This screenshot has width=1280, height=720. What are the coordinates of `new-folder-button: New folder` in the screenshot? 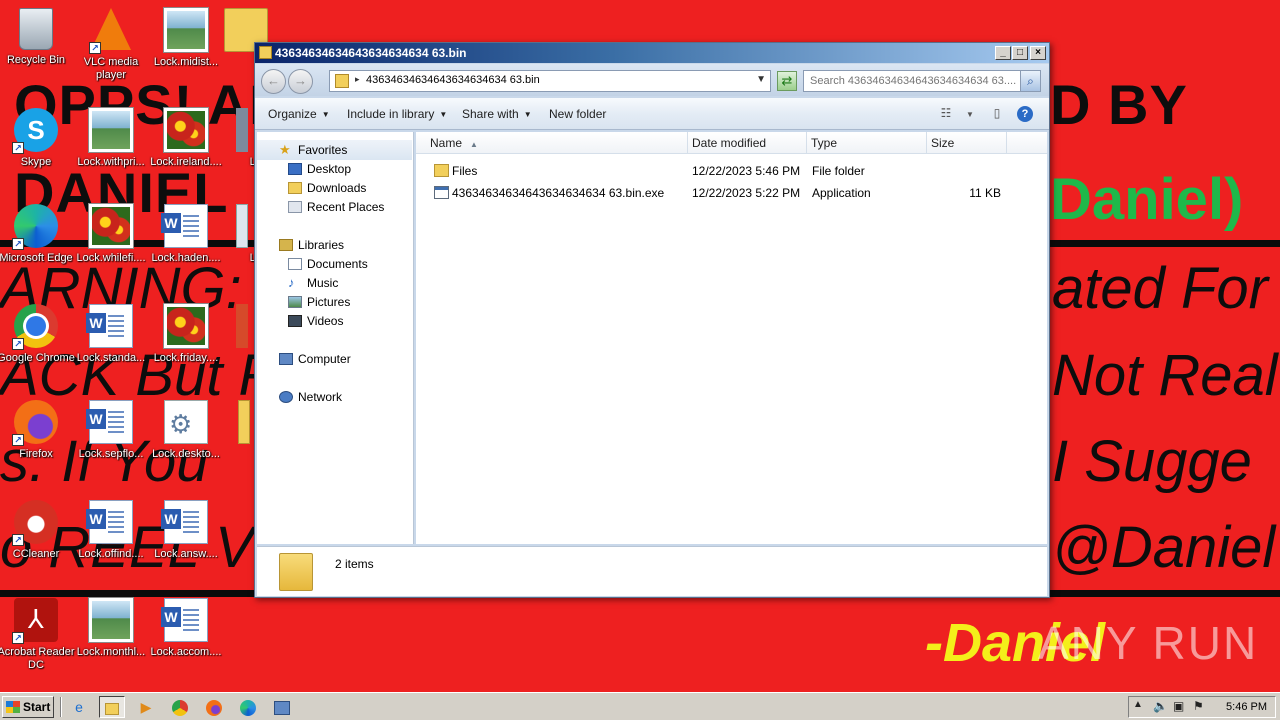 It's located at (577, 114).